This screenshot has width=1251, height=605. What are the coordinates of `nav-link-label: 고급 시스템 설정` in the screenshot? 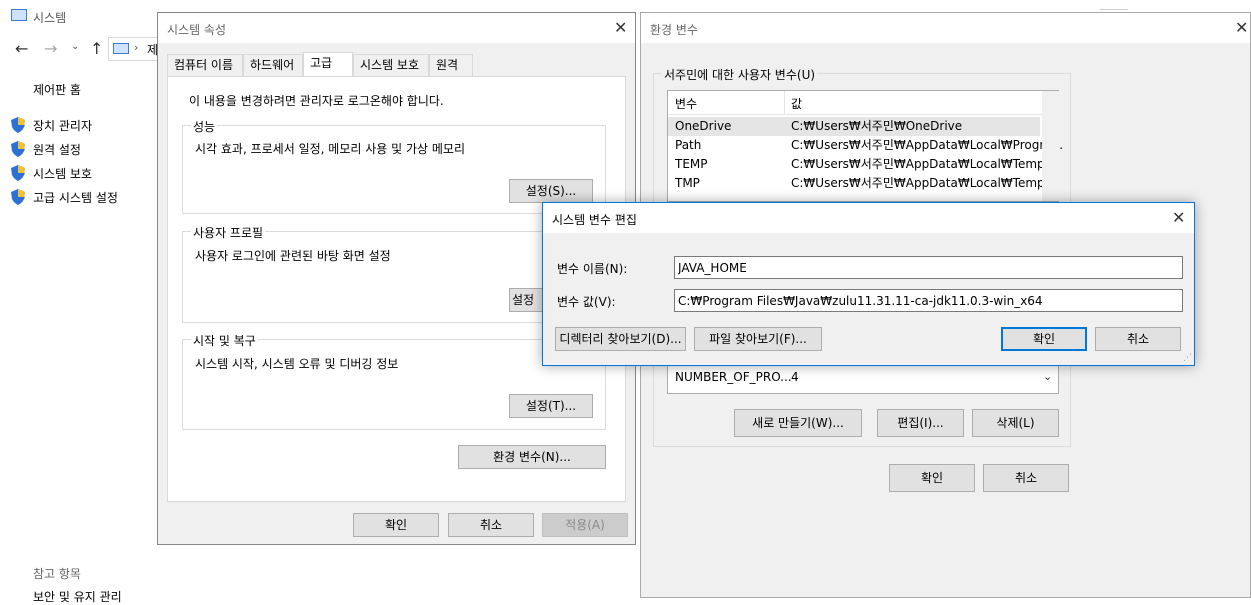 It's located at (75, 198).